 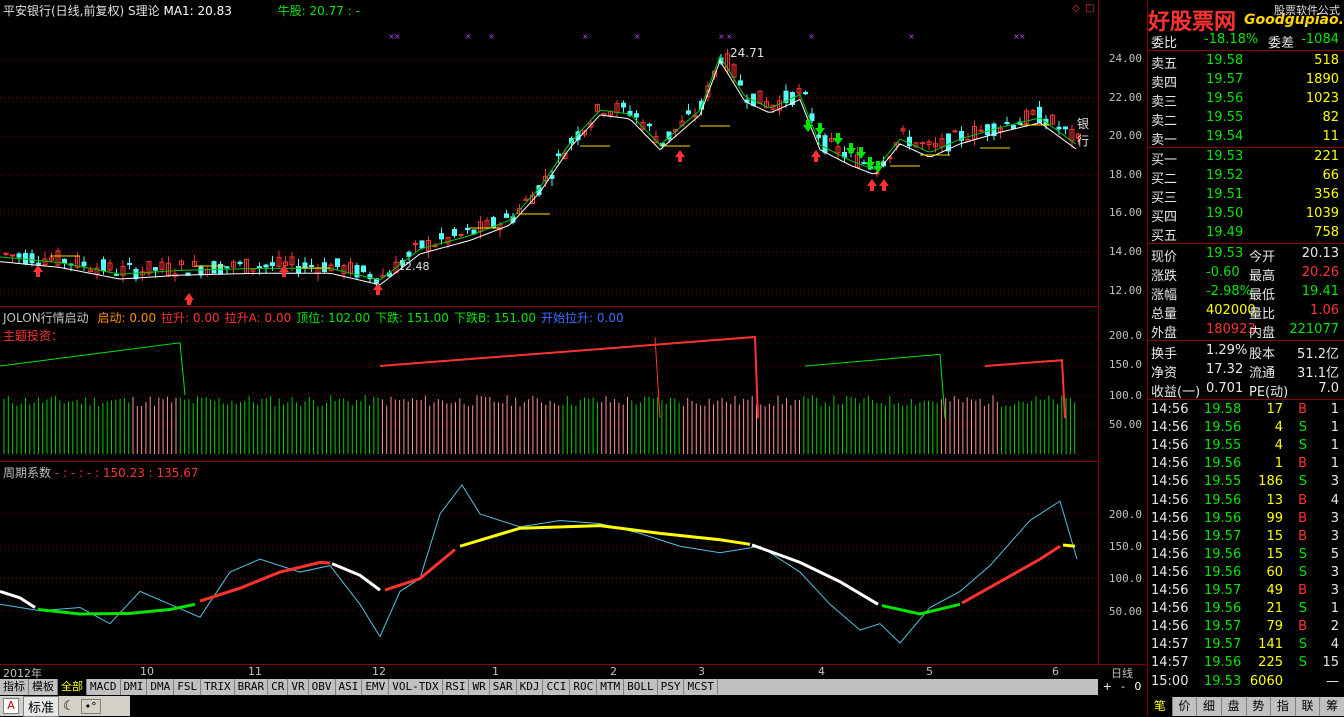 What do you see at coordinates (1122, 672) in the screenshot?
I see `period-label: 日线` at bounding box center [1122, 672].